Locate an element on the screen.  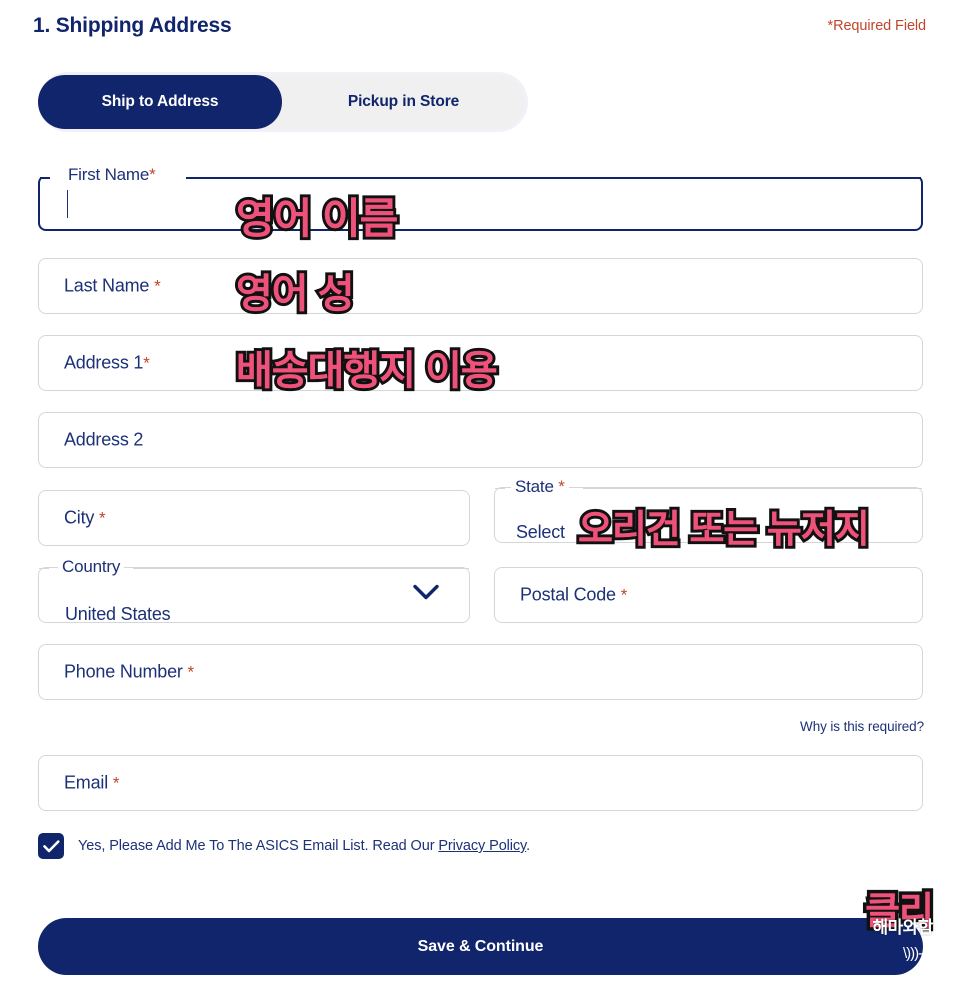
checkmark-icon is located at coordinates (50, 845).